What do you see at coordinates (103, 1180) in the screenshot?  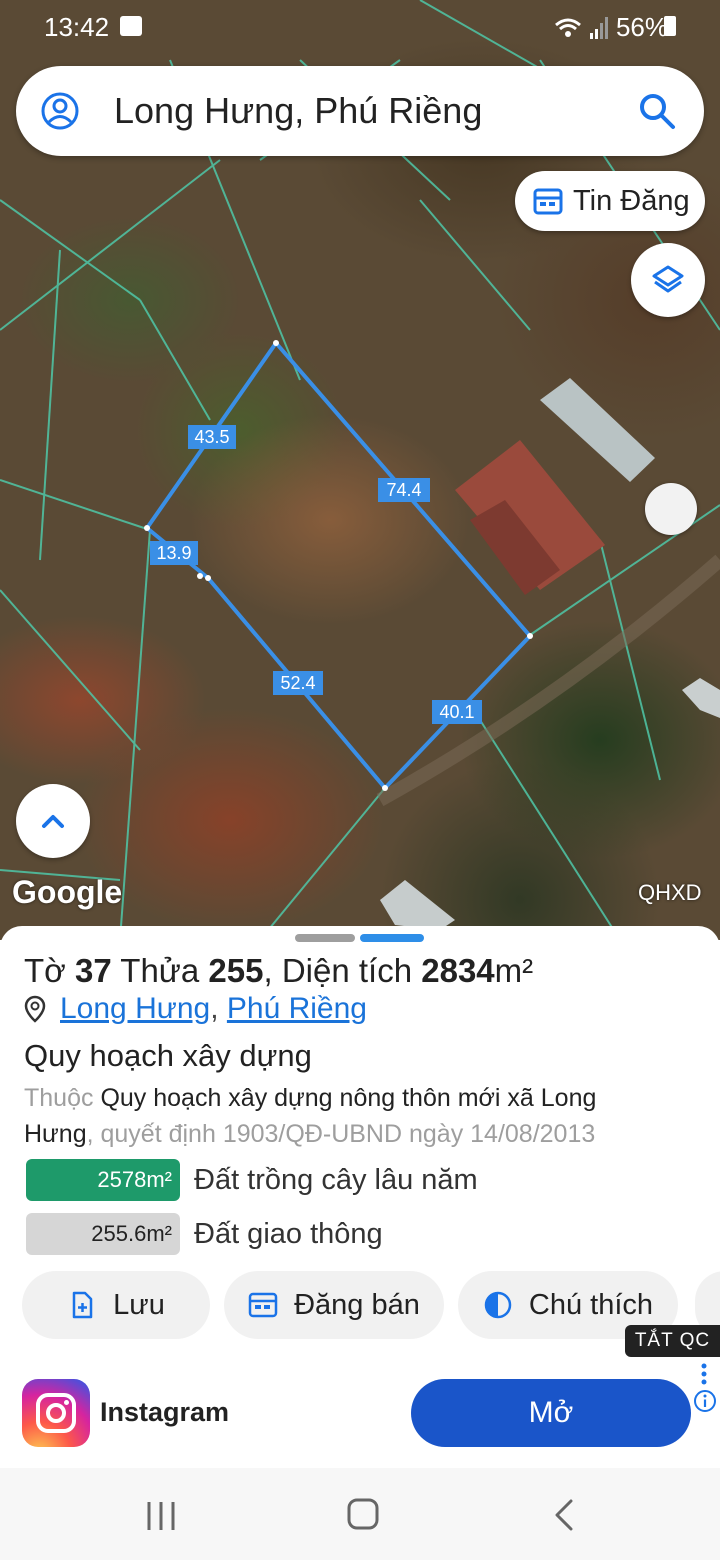 I see `land-area-badge: 2578m²` at bounding box center [103, 1180].